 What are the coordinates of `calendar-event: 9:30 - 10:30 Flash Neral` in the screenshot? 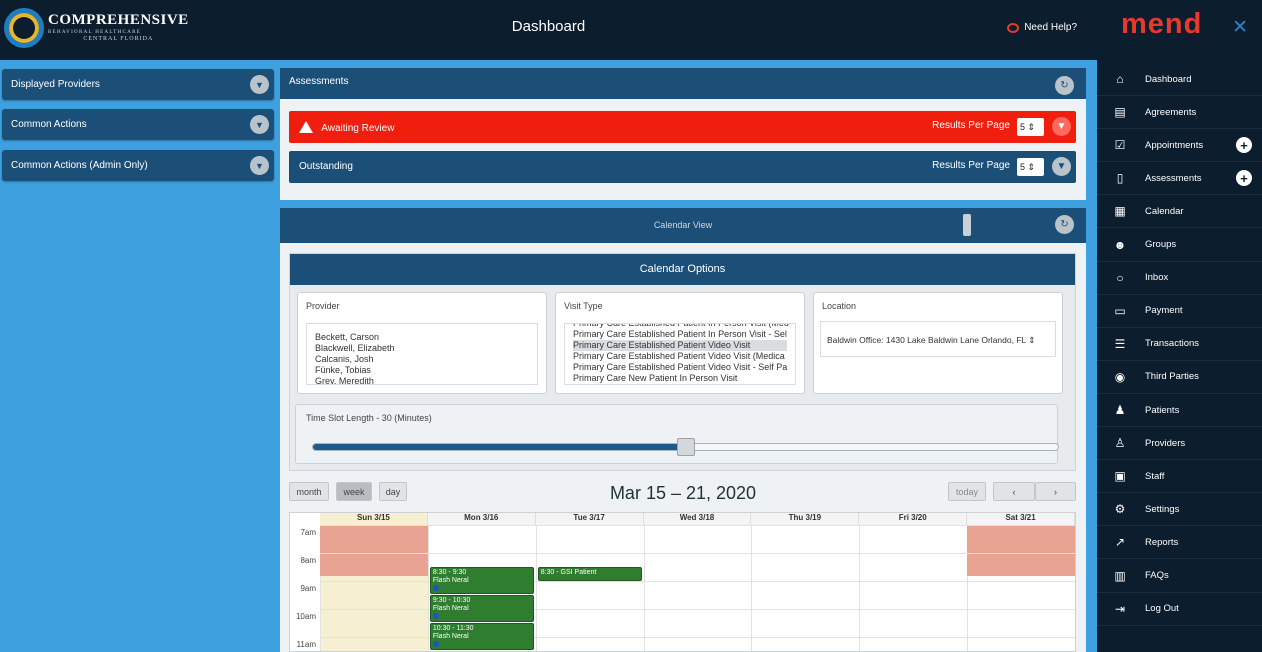 It's located at (481, 608).